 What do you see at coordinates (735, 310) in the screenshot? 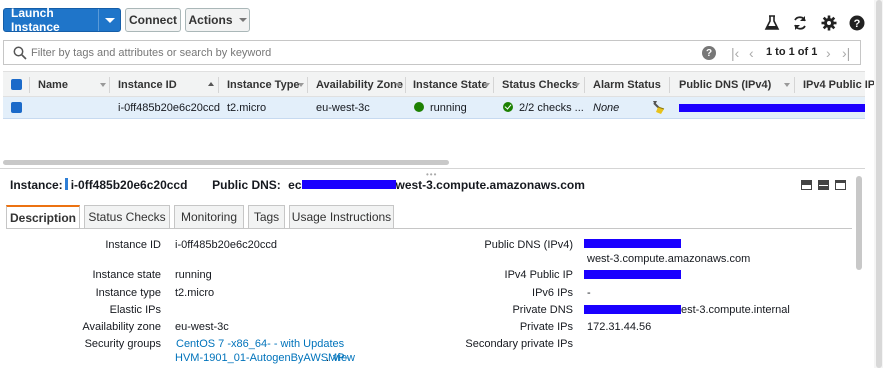
I see `prop-private-dns-value: est-3.compute.internal` at bounding box center [735, 310].